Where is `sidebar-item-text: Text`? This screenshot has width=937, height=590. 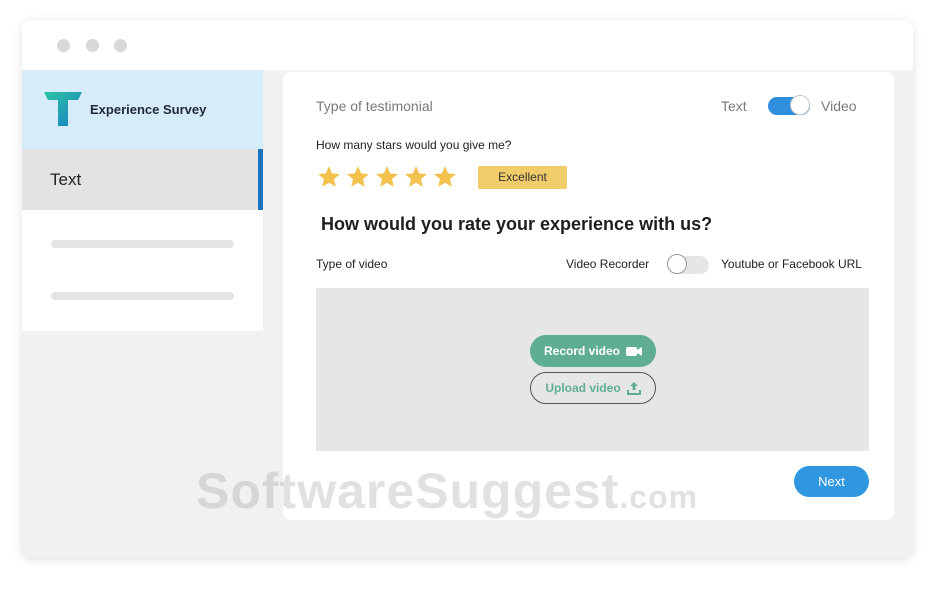
sidebar-item-text: Text is located at coordinates (142, 179).